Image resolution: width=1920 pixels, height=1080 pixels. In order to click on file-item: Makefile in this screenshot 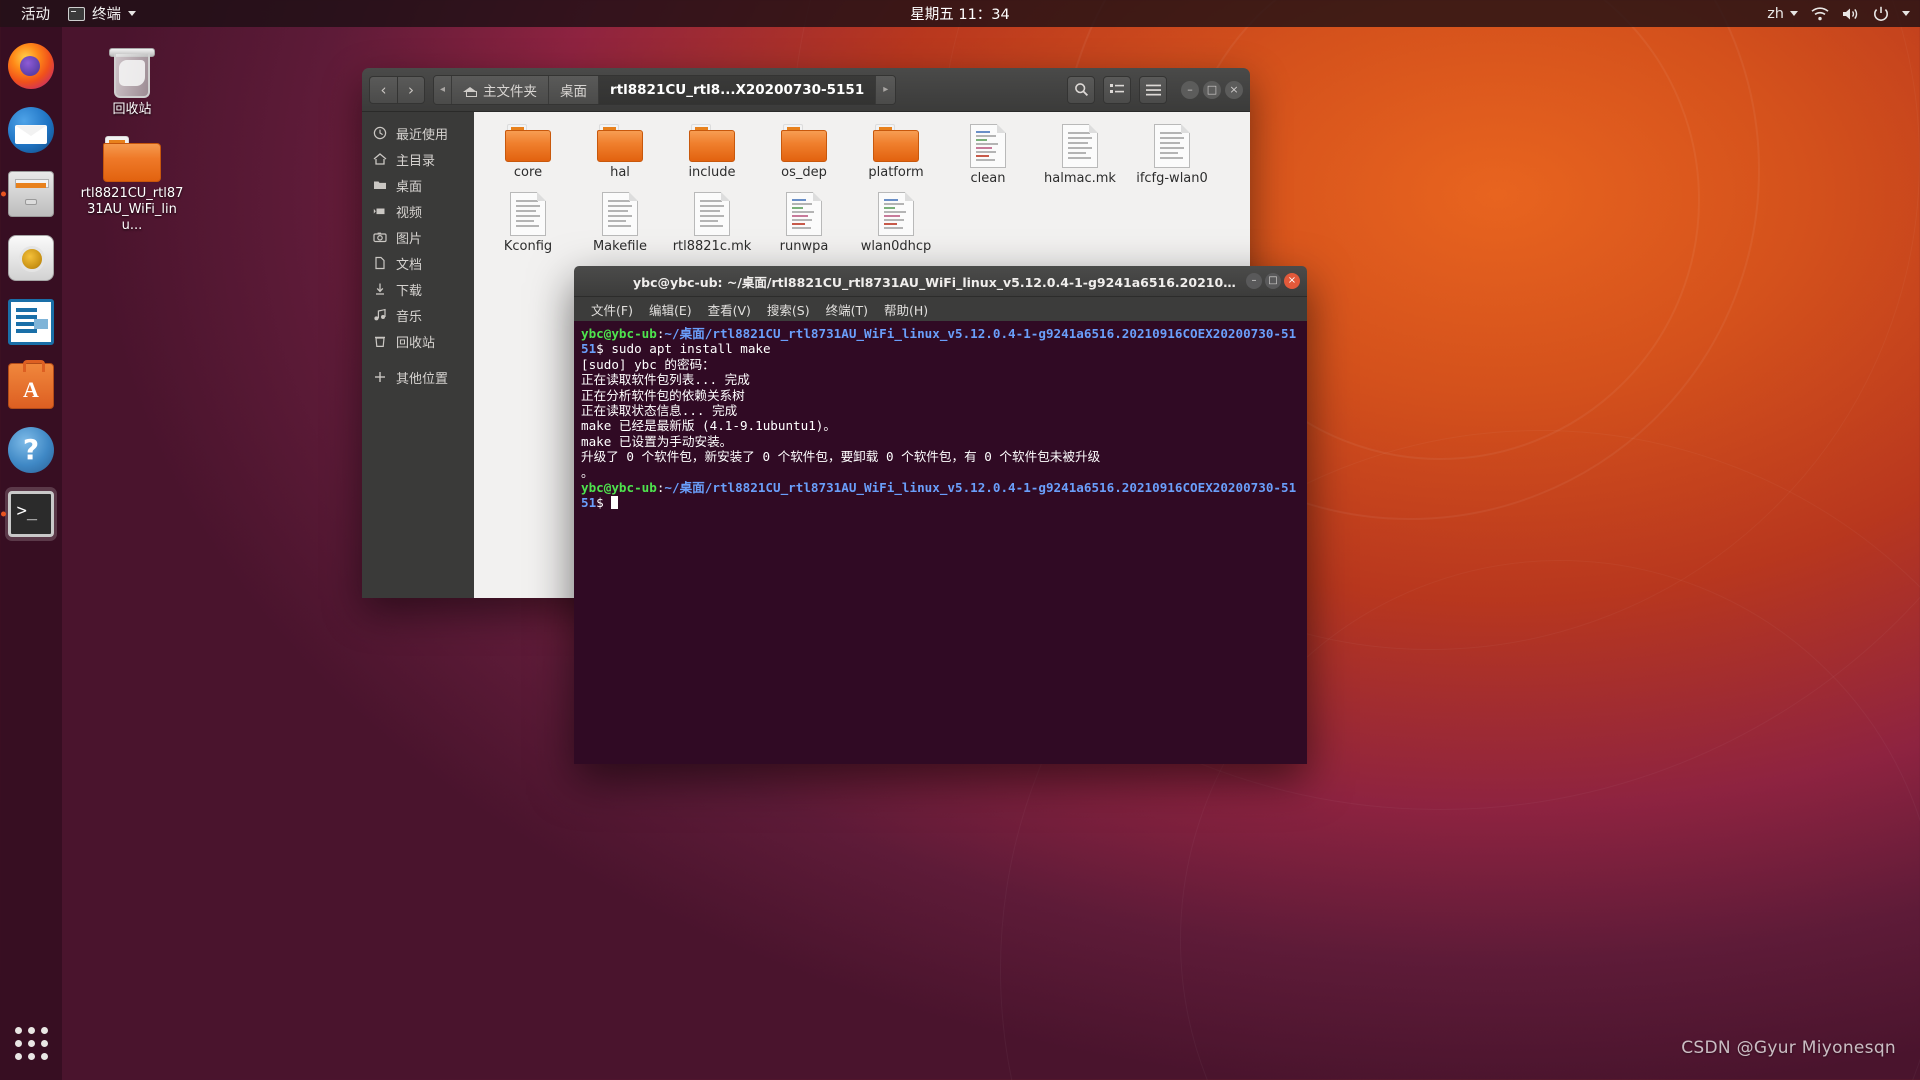, I will do `click(620, 223)`.